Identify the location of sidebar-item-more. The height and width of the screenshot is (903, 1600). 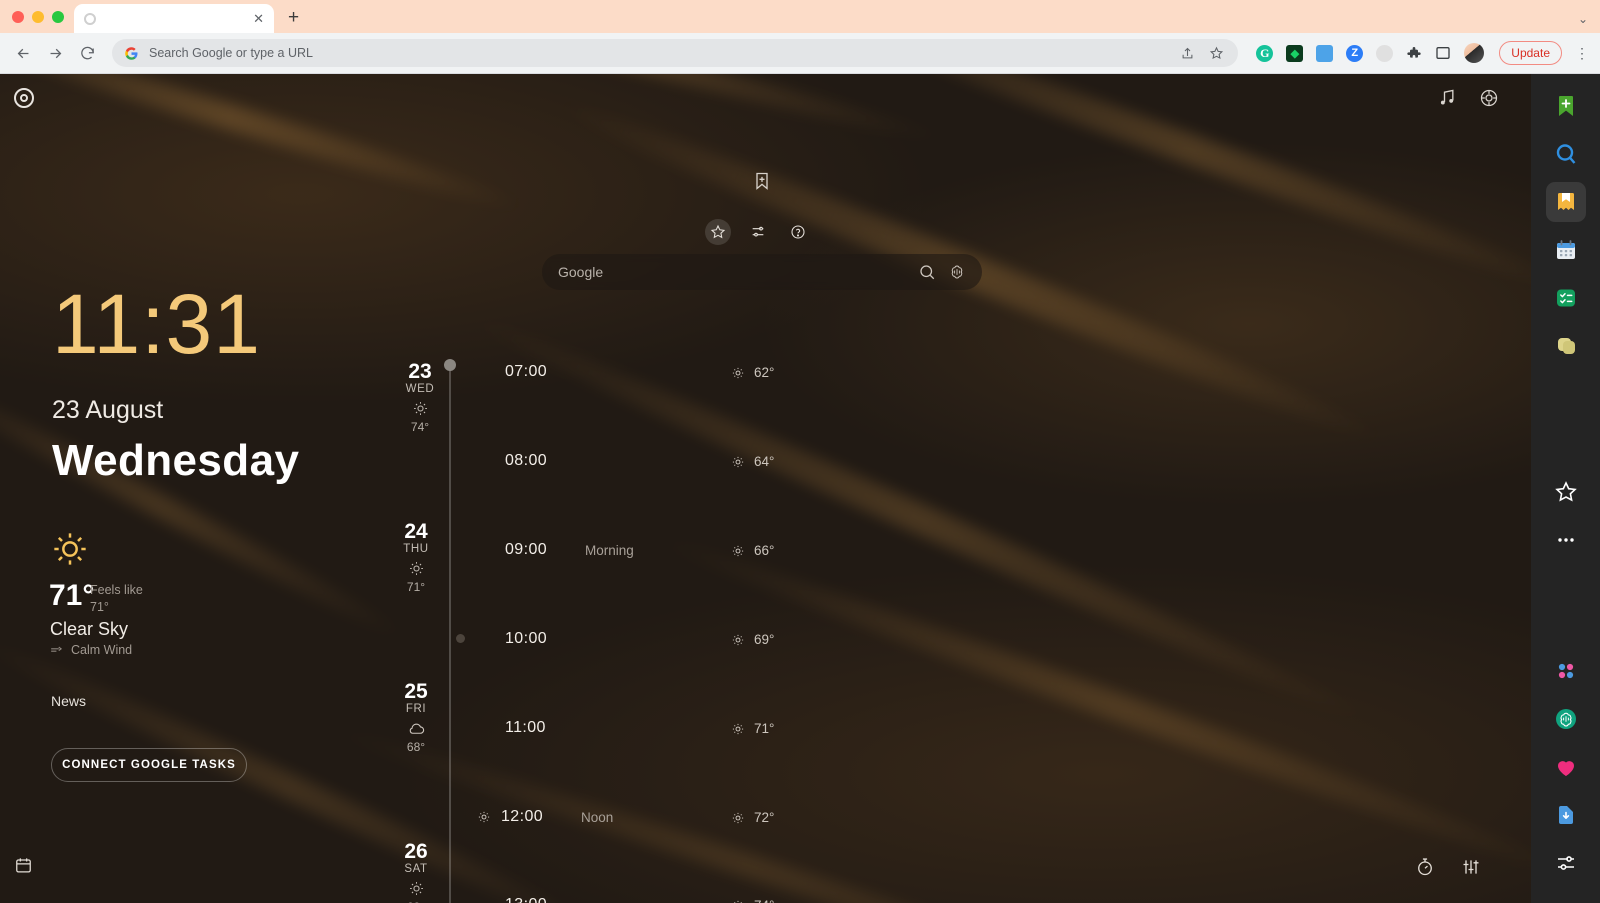
(1566, 540).